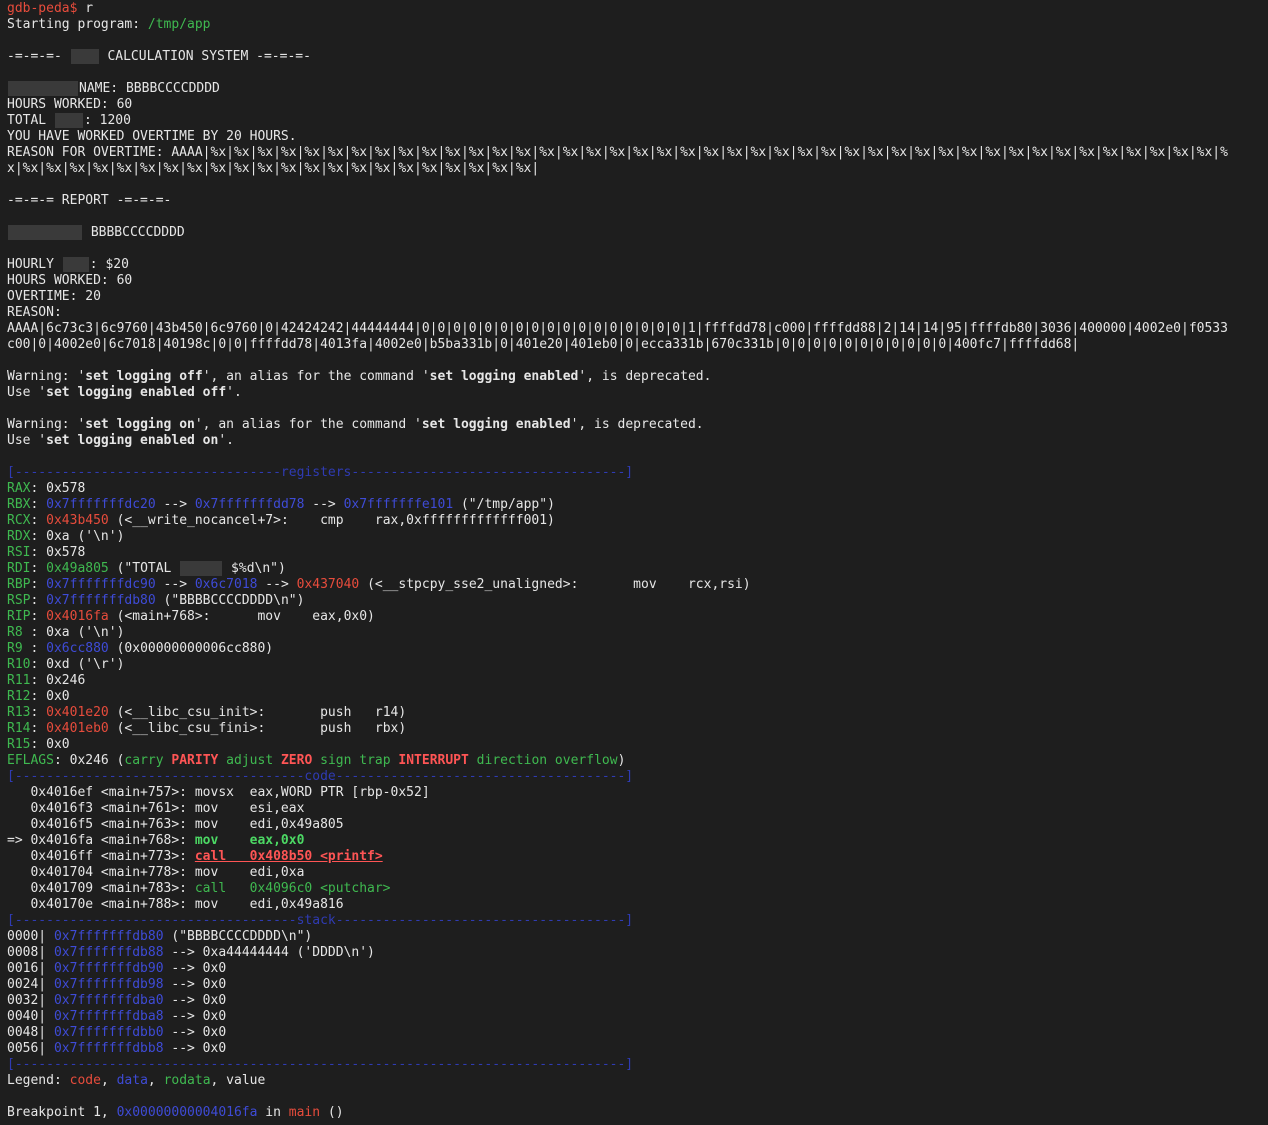  Describe the element at coordinates (637, 569) in the screenshot. I see `terminal-line: RDI: 0x49a805 ("TOTAL $%d\n")` at that location.